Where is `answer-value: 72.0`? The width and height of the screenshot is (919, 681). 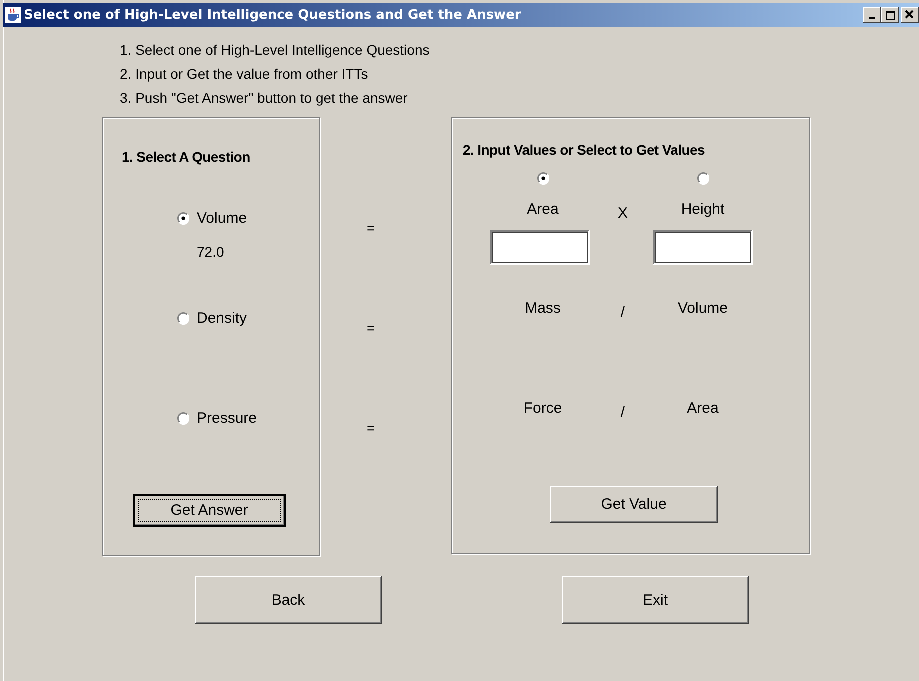
answer-value: 72.0 is located at coordinates (211, 252).